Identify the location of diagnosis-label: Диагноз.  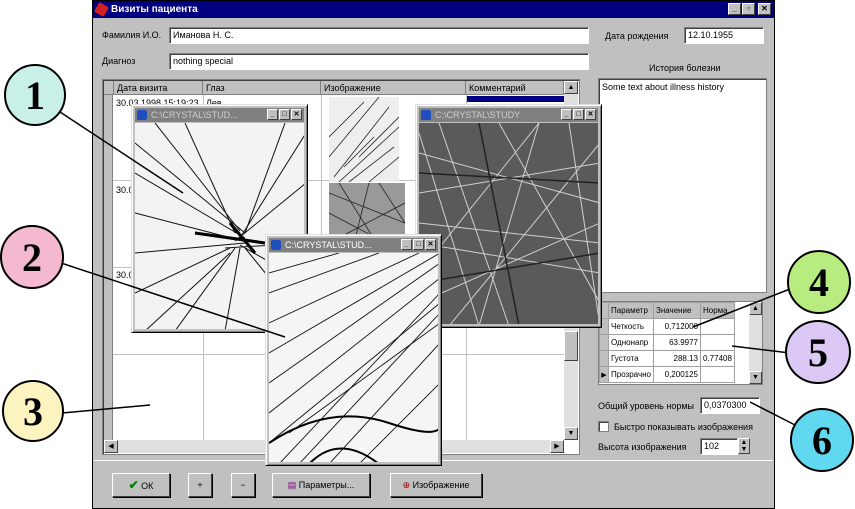
(119, 61).